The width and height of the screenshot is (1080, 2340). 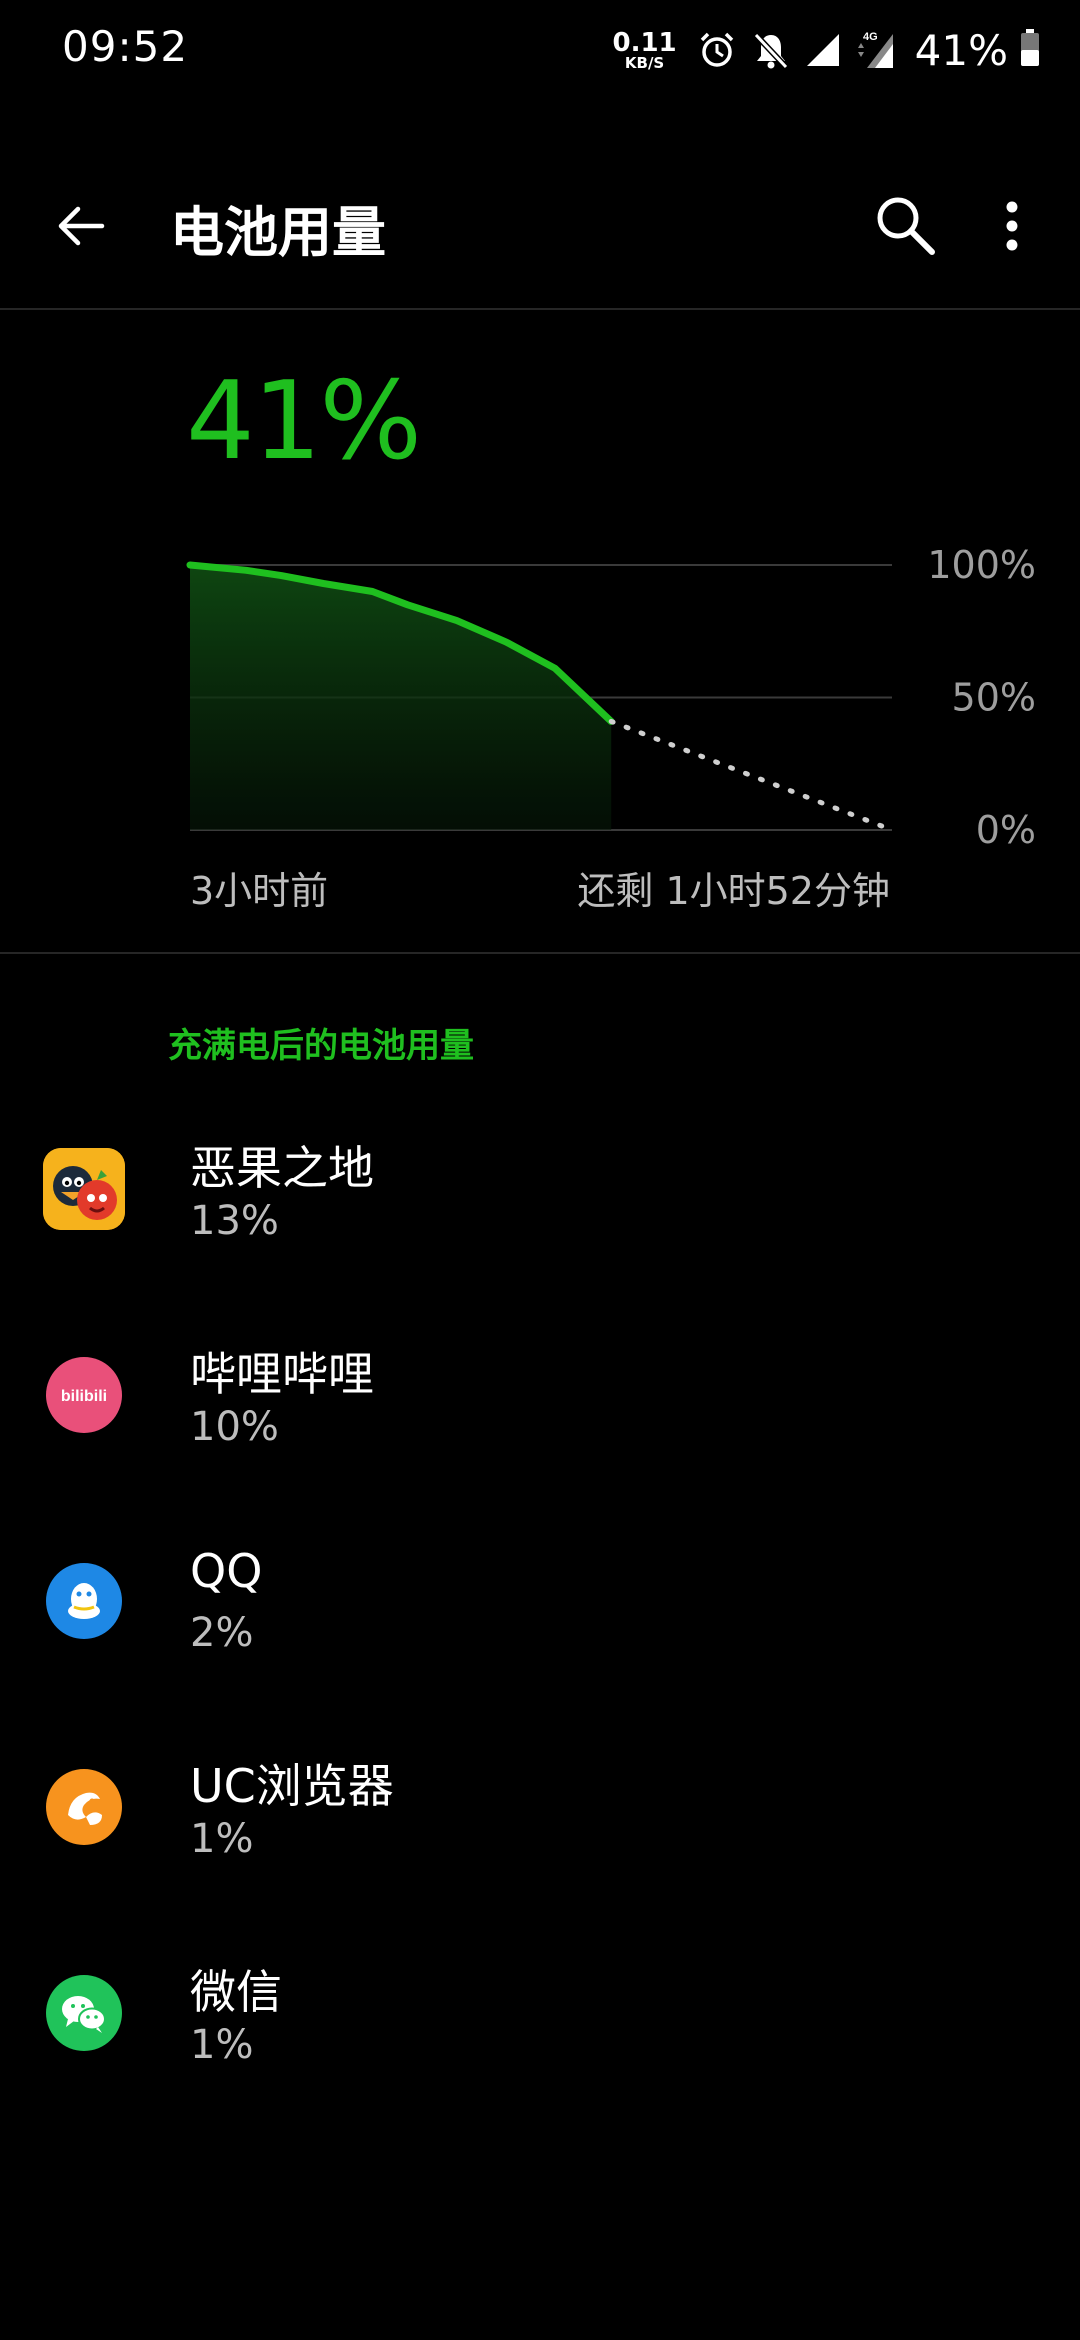 What do you see at coordinates (234, 1221) in the screenshot?
I see `app-usage: 13%` at bounding box center [234, 1221].